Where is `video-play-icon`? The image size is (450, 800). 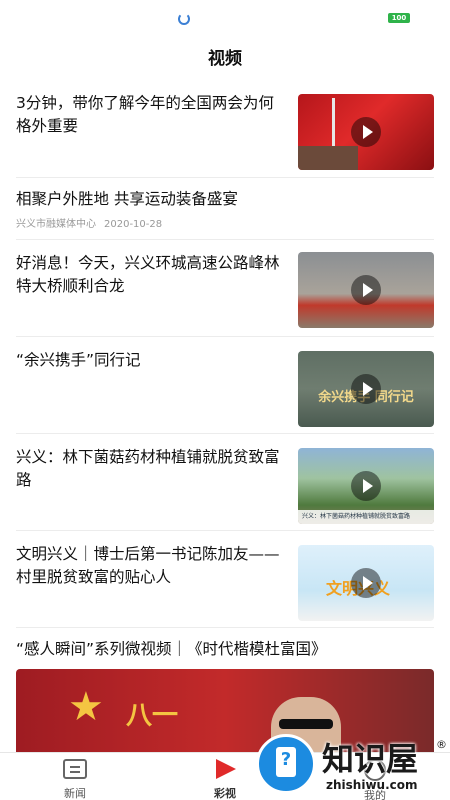
video-play-icon is located at coordinates (225, 769).